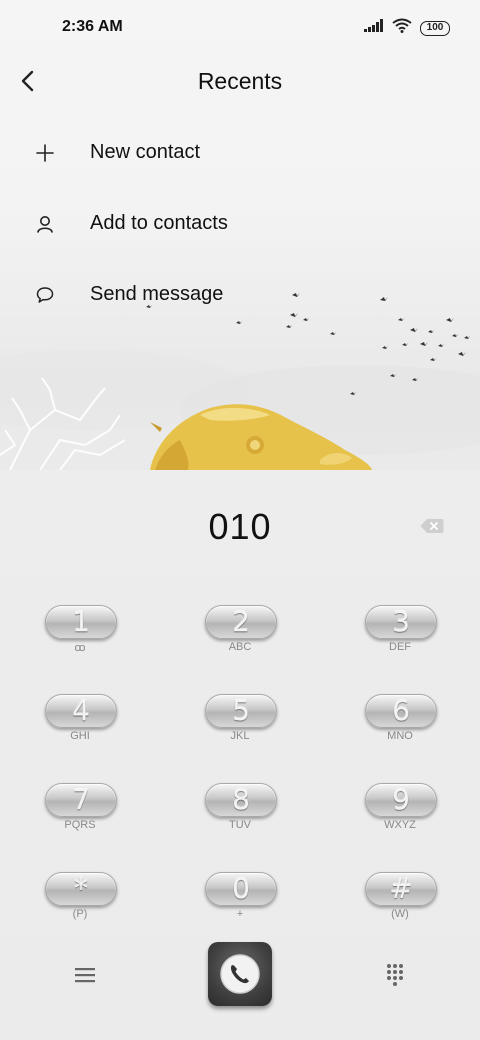 This screenshot has height=1040, width=480. I want to click on key-star: * (P), so click(81, 902).